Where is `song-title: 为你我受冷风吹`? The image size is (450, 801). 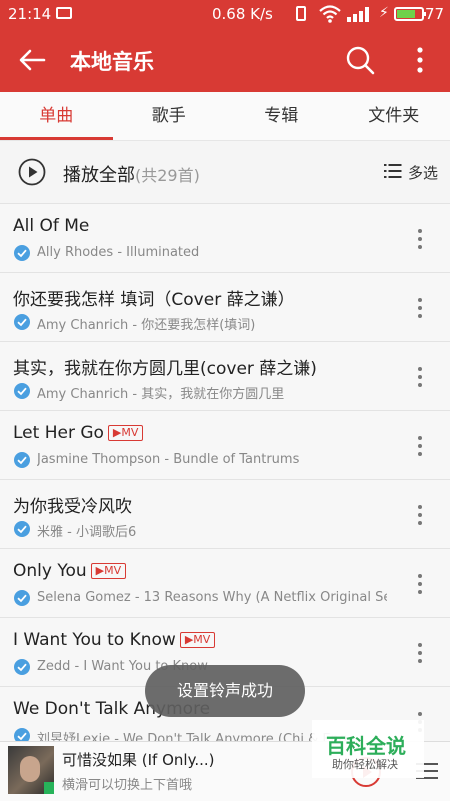
song-title: 为你我受冷风吹 is located at coordinates (72, 504).